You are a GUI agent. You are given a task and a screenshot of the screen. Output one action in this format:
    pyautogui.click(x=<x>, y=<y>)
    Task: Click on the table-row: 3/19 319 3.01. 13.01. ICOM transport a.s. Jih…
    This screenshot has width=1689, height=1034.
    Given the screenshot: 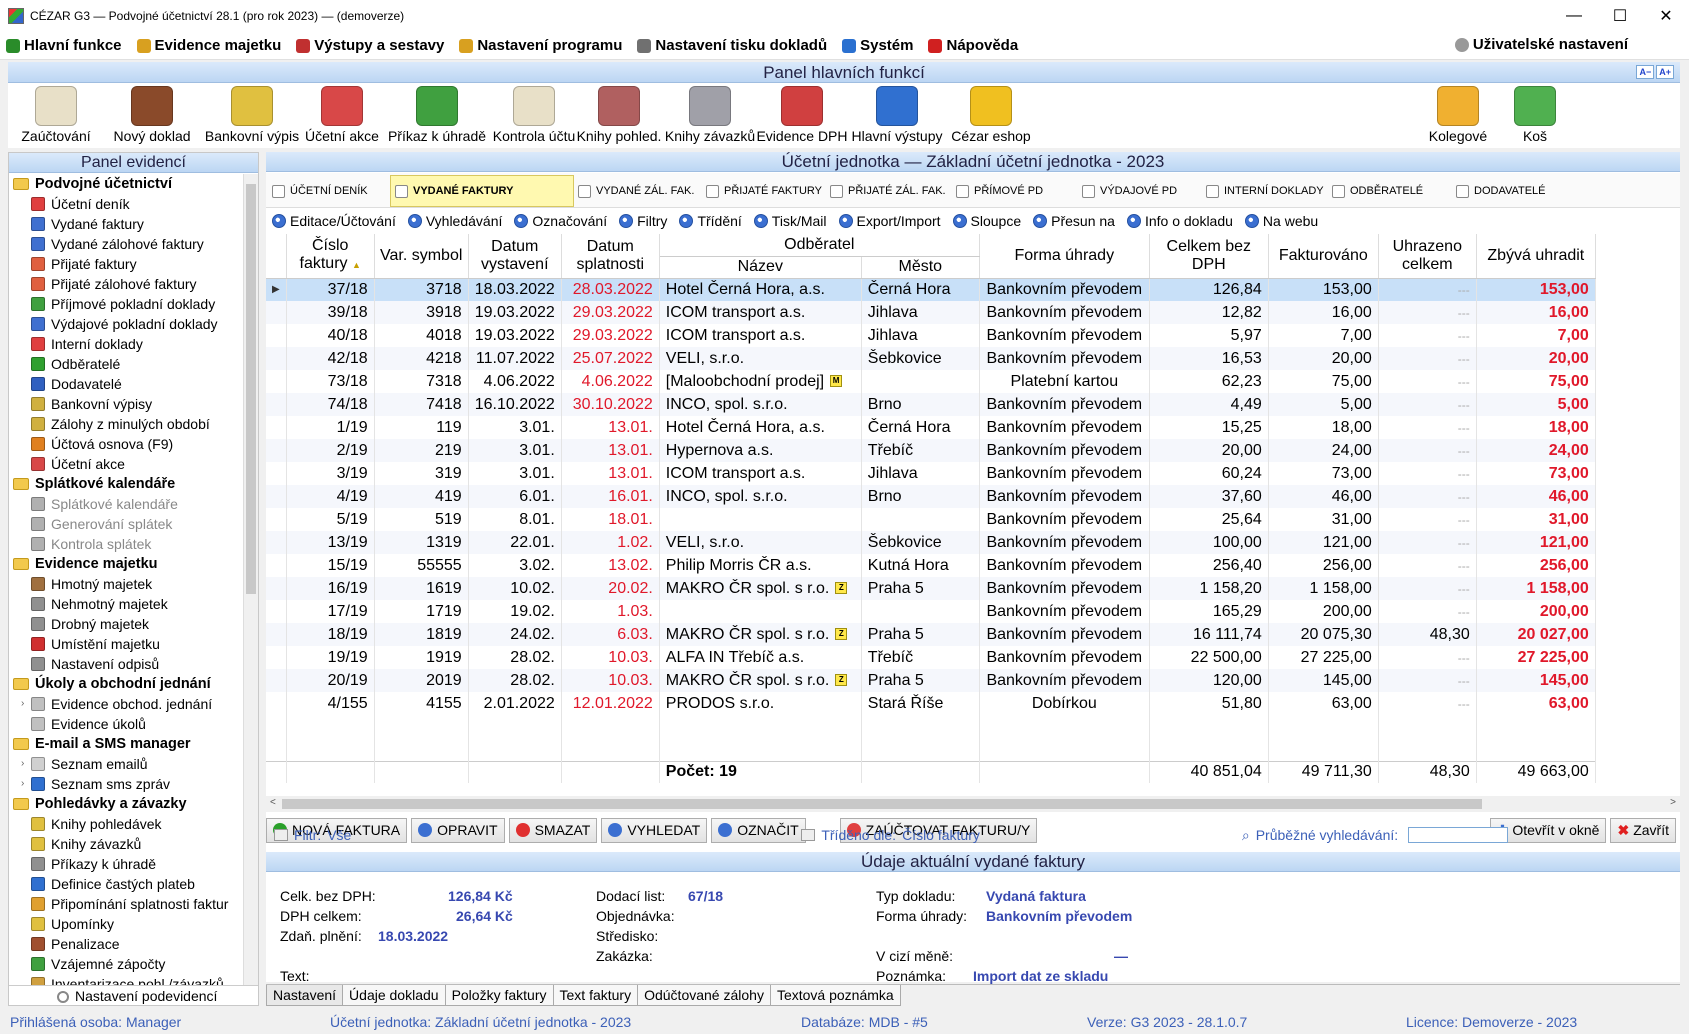 What is the action you would take?
    pyautogui.click(x=931, y=473)
    